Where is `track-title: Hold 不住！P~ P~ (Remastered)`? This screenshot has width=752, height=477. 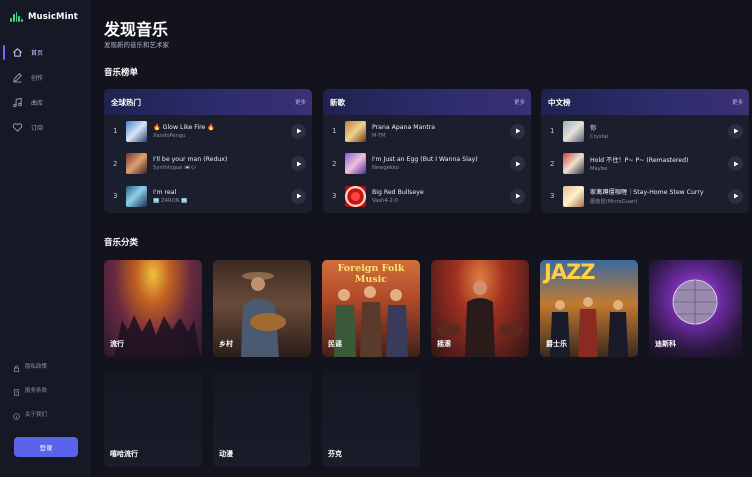 track-title: Hold 不住！P~ P~ (Remastered) is located at coordinates (639, 161).